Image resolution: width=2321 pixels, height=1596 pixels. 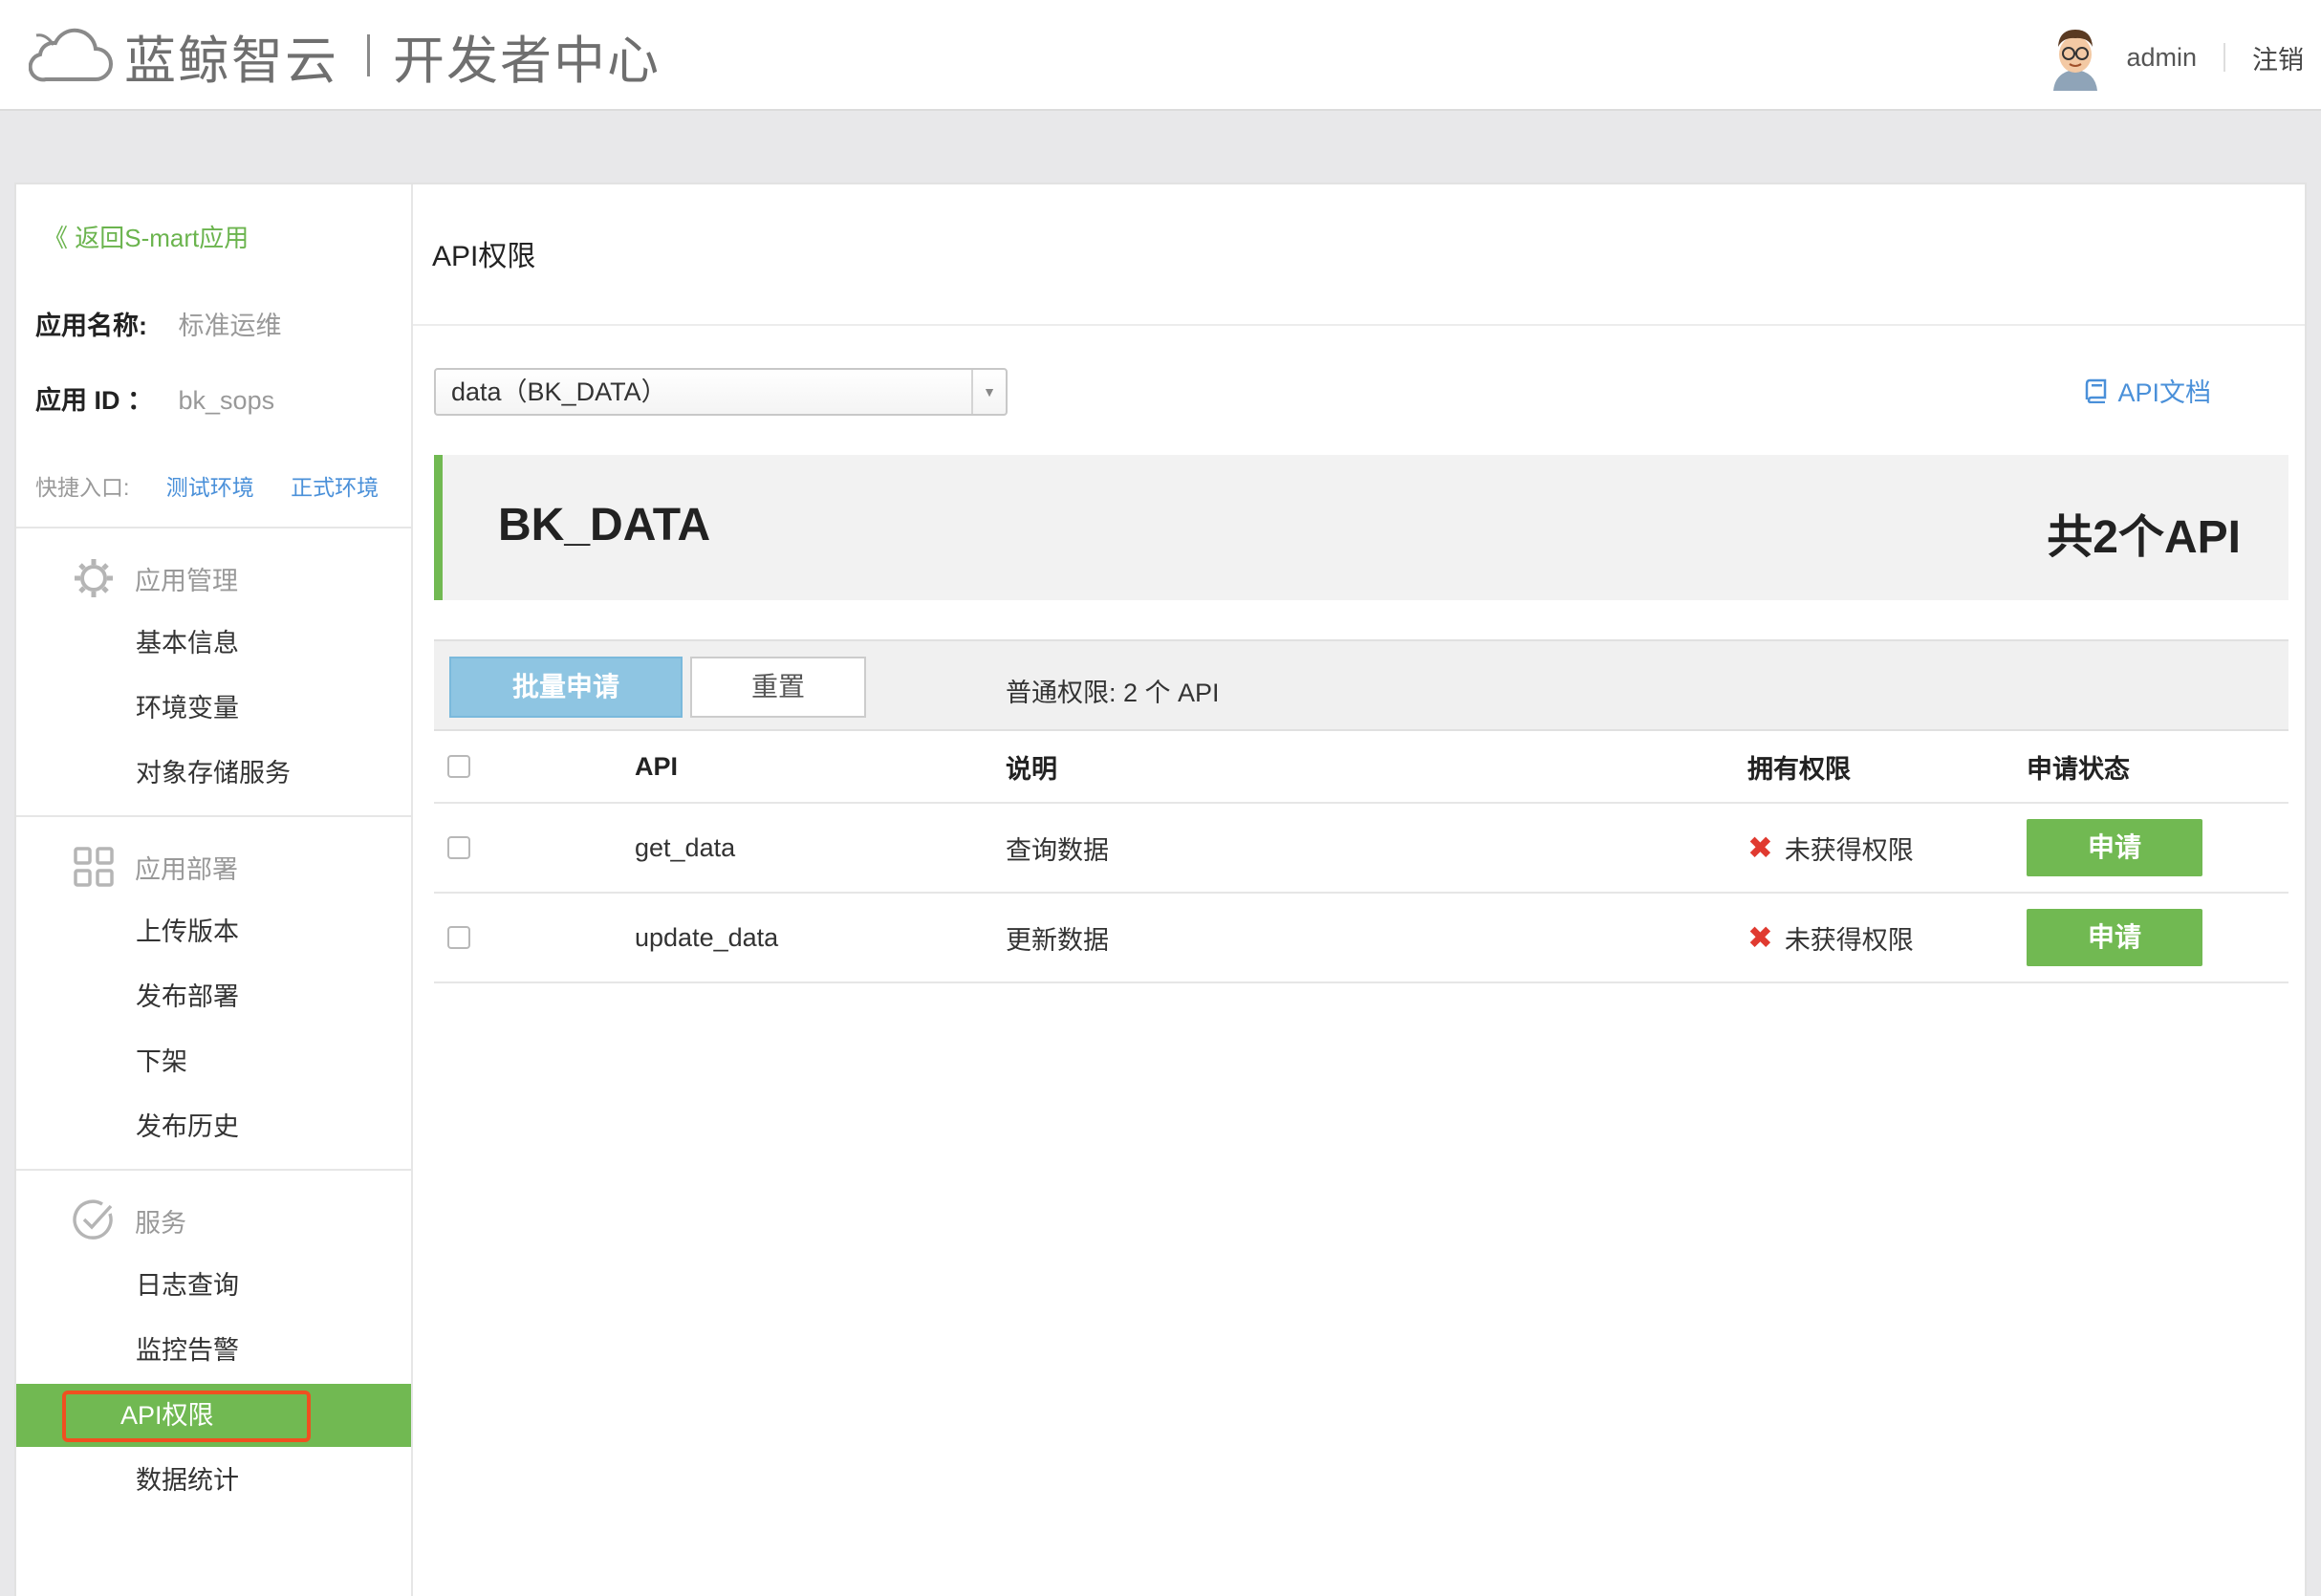 What do you see at coordinates (2096, 391) in the screenshot?
I see `book-icon` at bounding box center [2096, 391].